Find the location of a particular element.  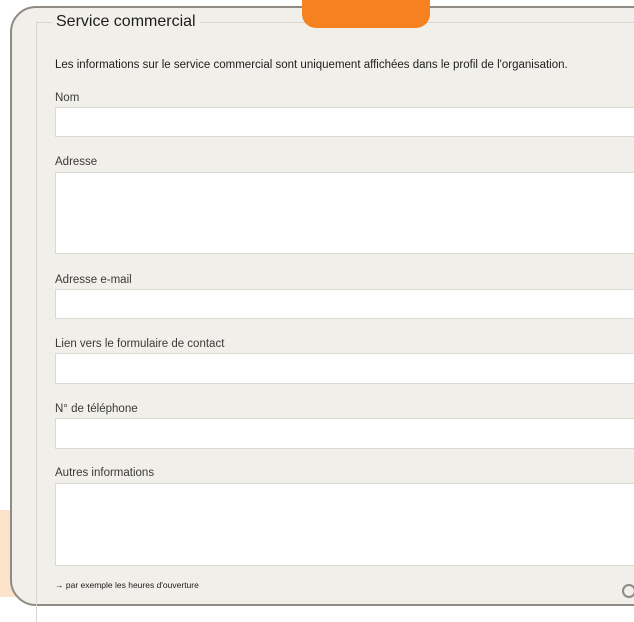

section-title: Service commercial is located at coordinates (126, 22).